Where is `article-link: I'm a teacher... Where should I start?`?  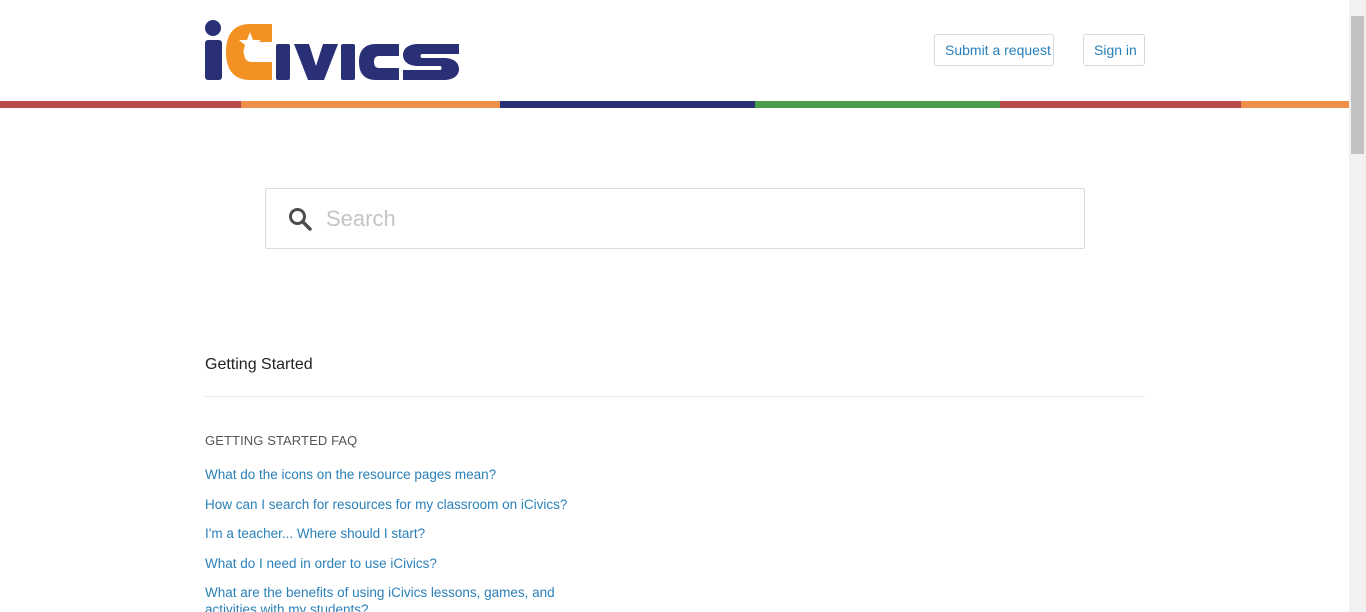 article-link: I'm a teacher... Where should I start? is located at coordinates (415, 533).